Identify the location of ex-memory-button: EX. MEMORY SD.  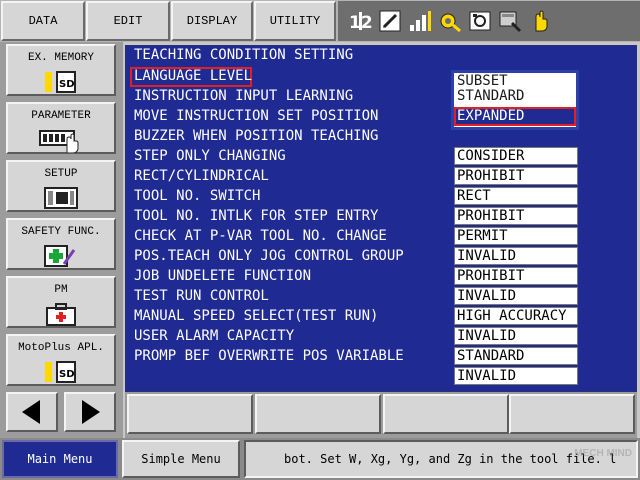
(61, 70).